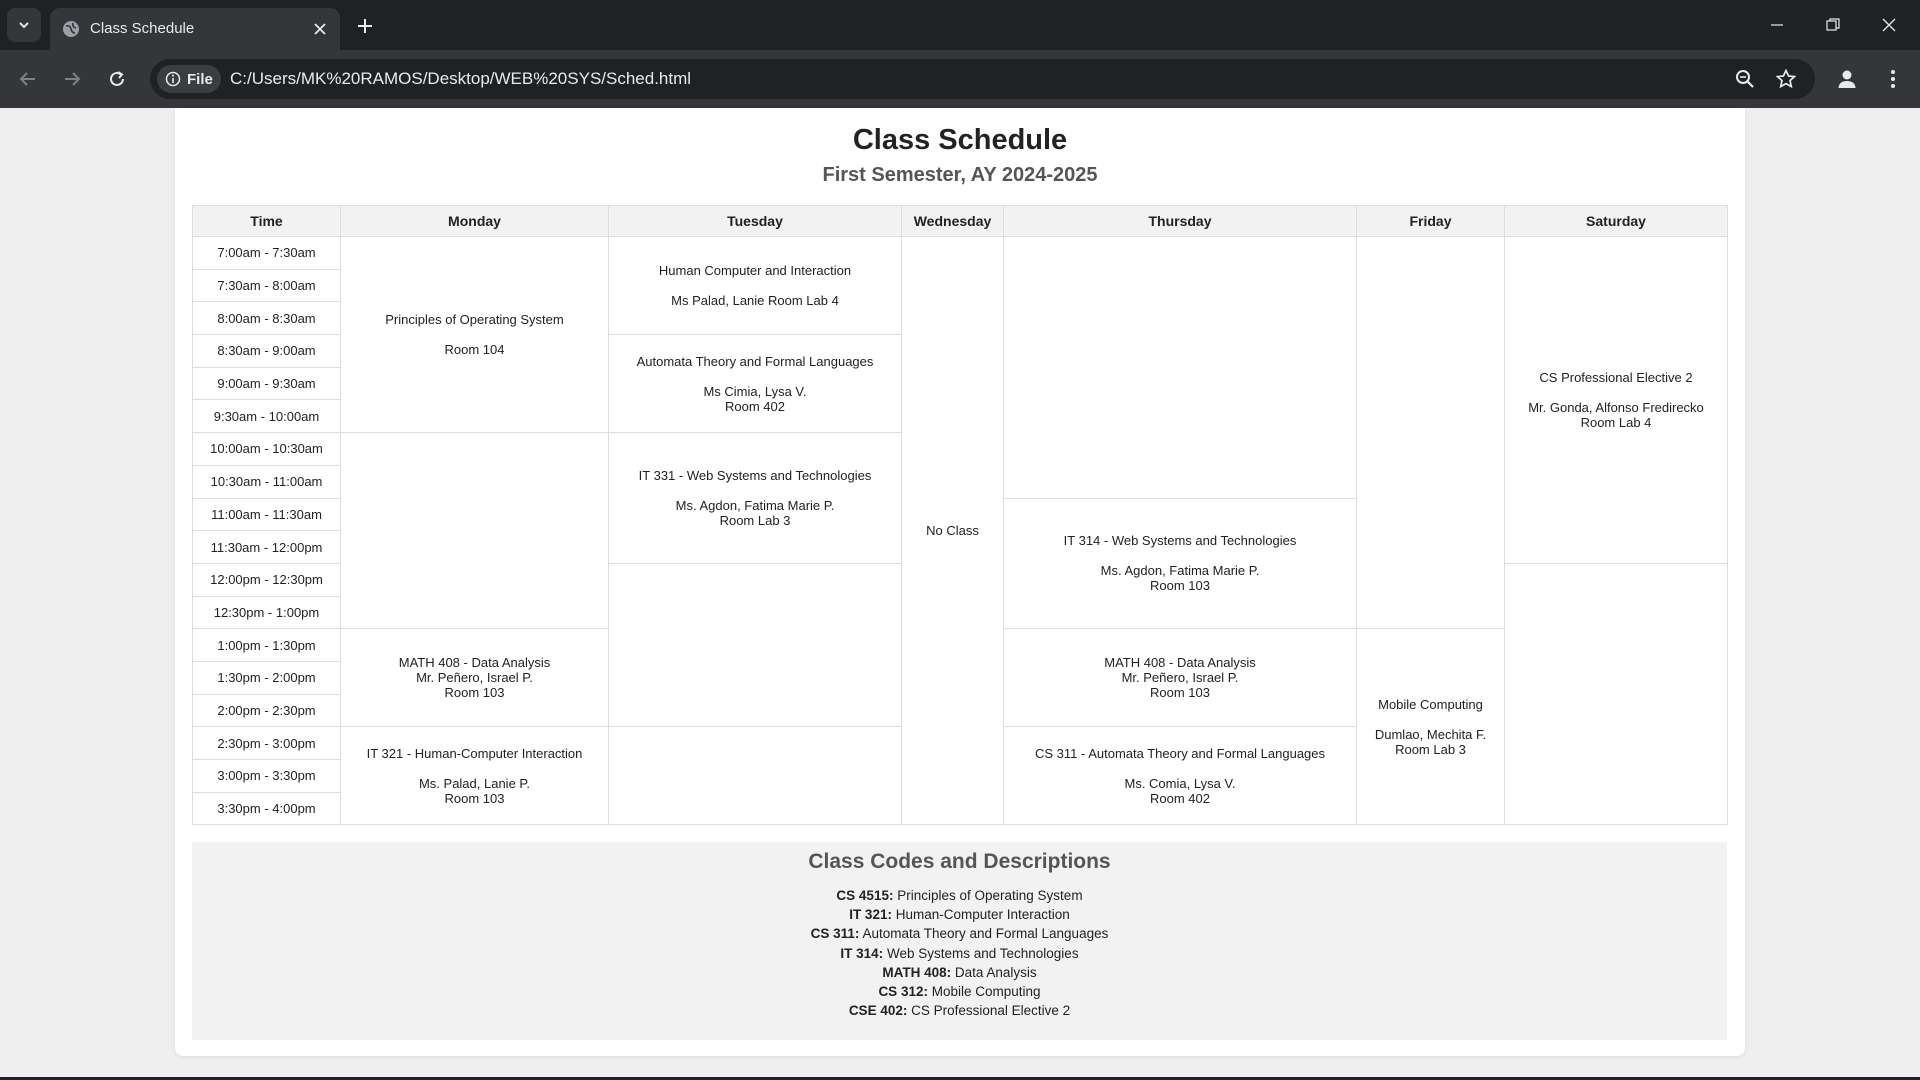  Describe the element at coordinates (1833, 25) in the screenshot. I see `restore-button` at that location.